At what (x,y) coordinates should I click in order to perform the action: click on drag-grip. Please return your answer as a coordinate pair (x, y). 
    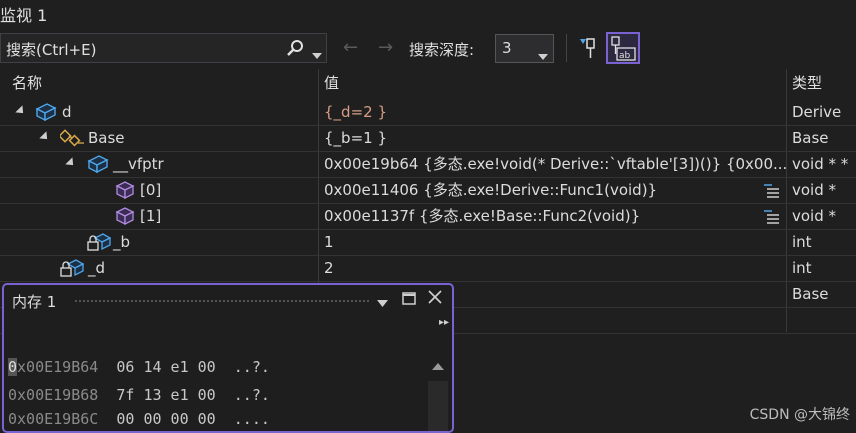
    Looking at the image, I should click on (221, 301).